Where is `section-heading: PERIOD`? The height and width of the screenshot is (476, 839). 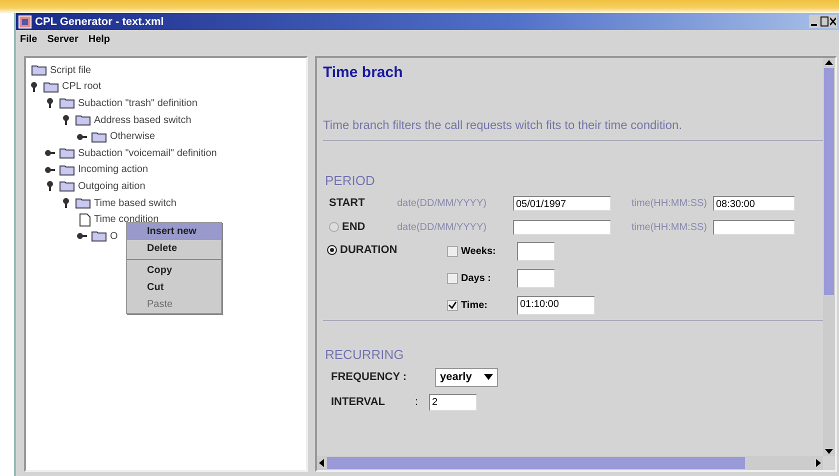 section-heading: PERIOD is located at coordinates (350, 180).